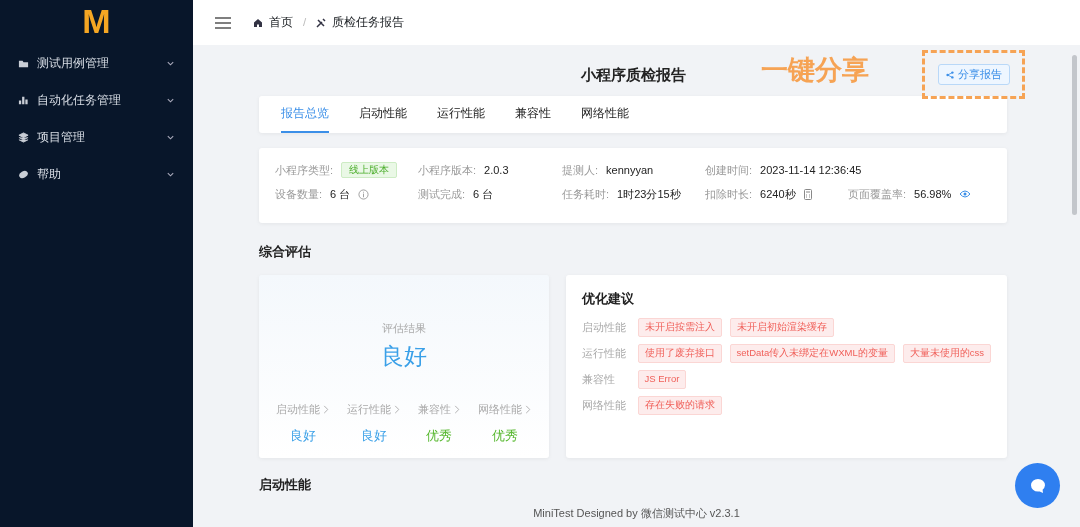  Describe the element at coordinates (1074, 135) in the screenshot. I see `scrollbar` at that location.